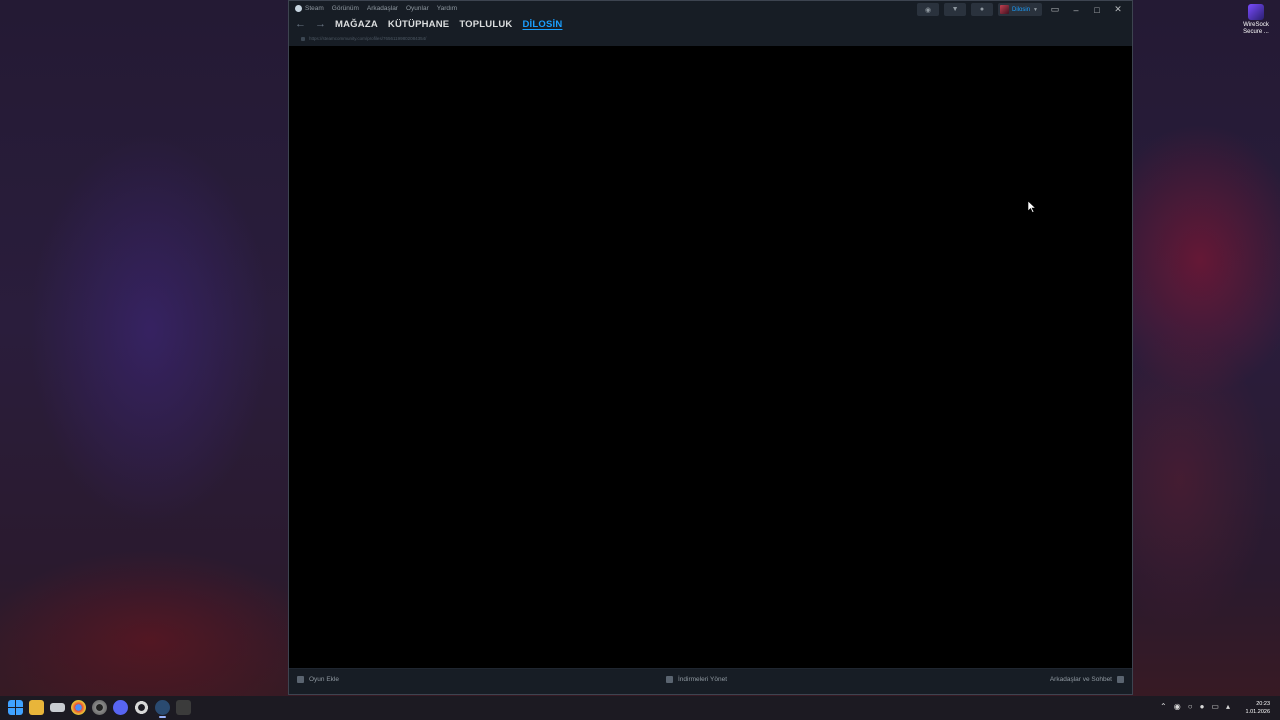 Image resolution: width=1280 pixels, height=720 pixels. What do you see at coordinates (382, 8) in the screenshot?
I see `menu-friends: Arkadaşlar` at bounding box center [382, 8].